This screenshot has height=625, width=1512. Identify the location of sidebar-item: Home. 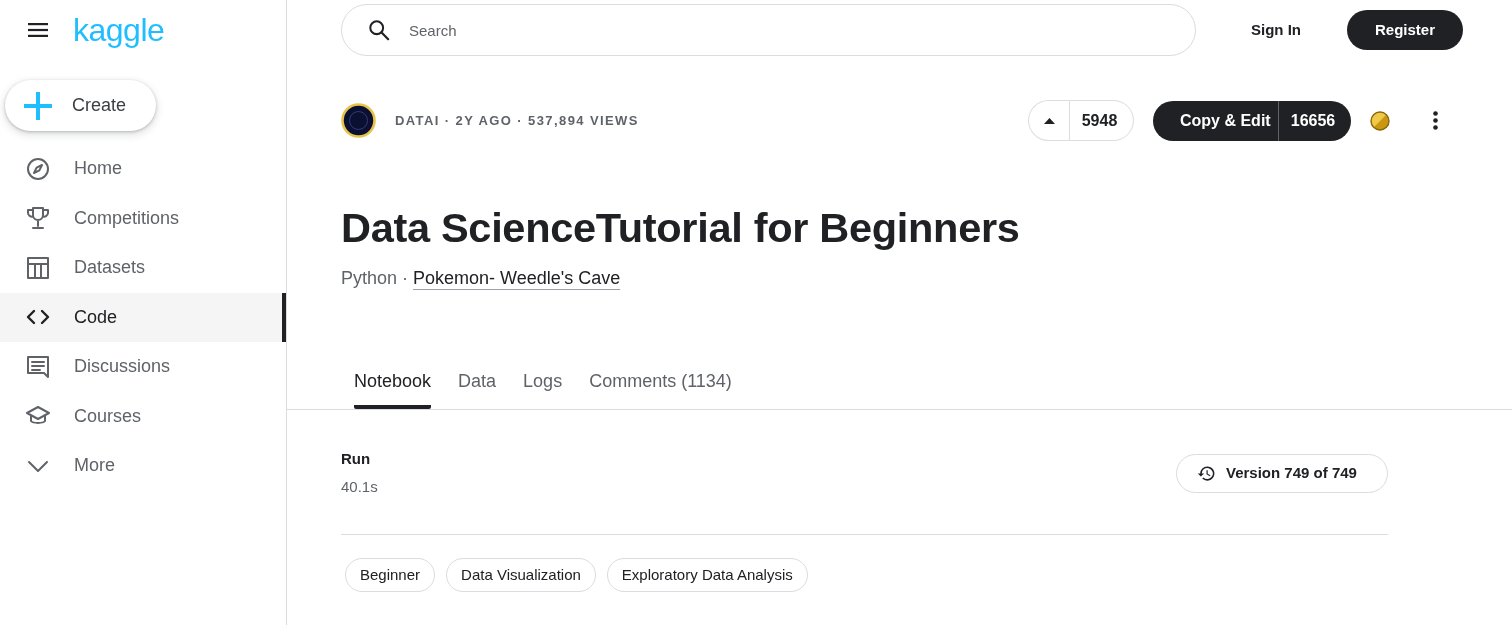
(143, 169).